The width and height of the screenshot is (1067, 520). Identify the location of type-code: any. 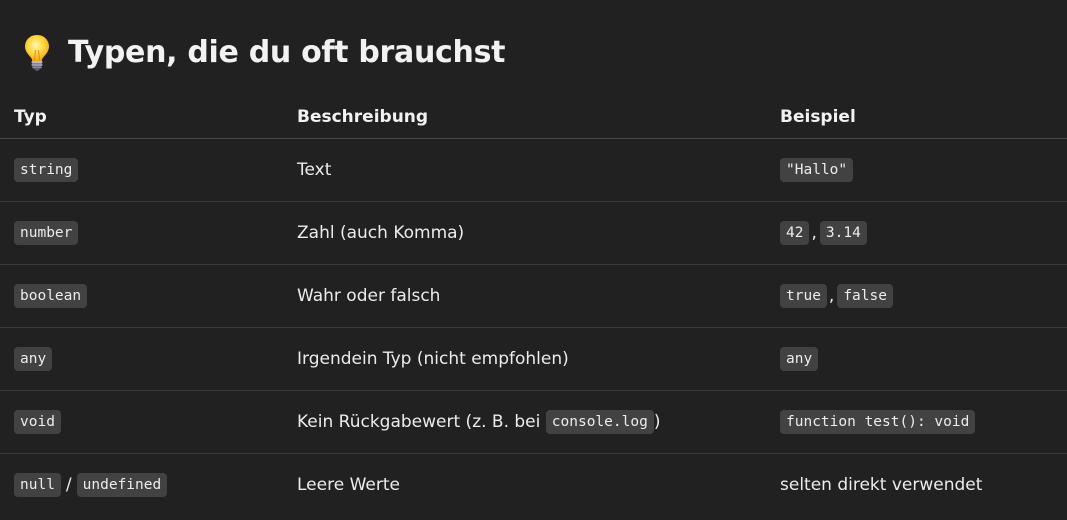
(33, 359).